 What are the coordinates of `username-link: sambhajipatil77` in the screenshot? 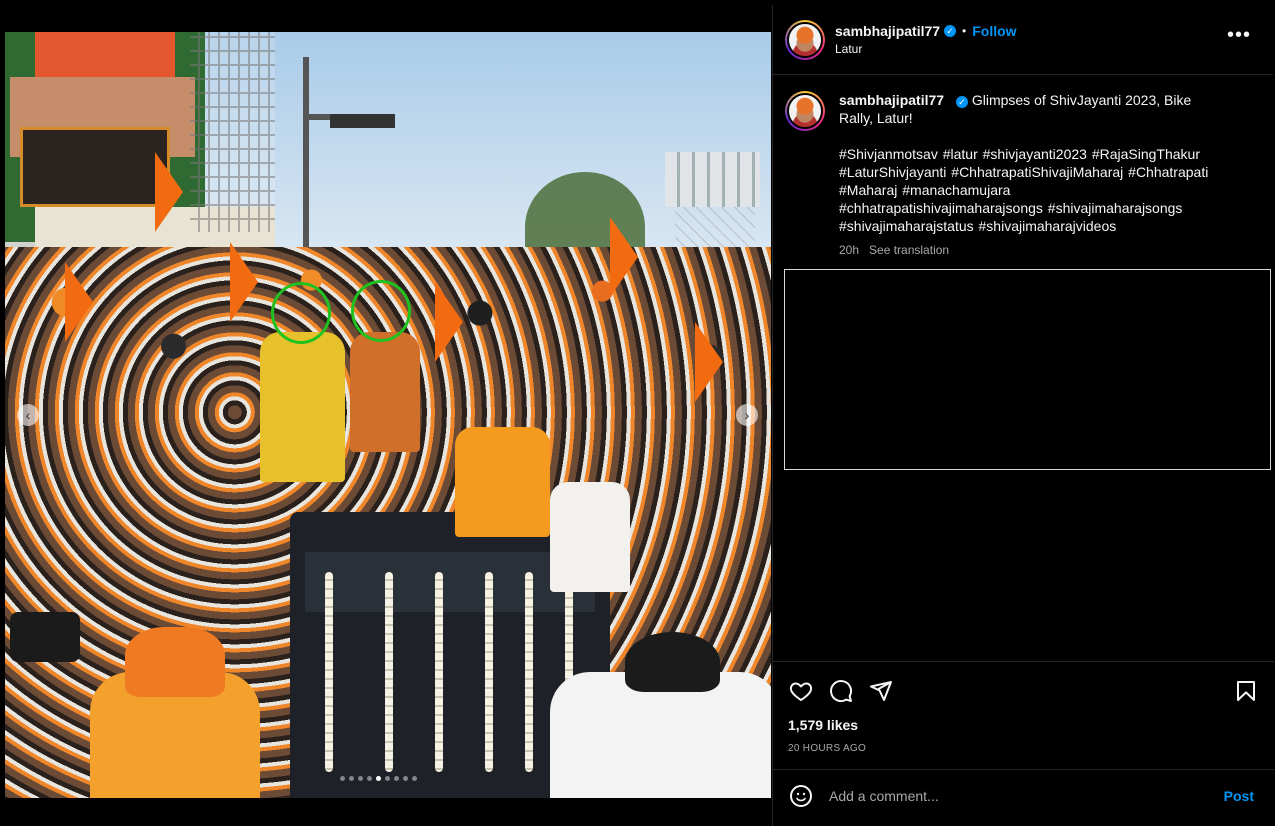 It's located at (887, 31).